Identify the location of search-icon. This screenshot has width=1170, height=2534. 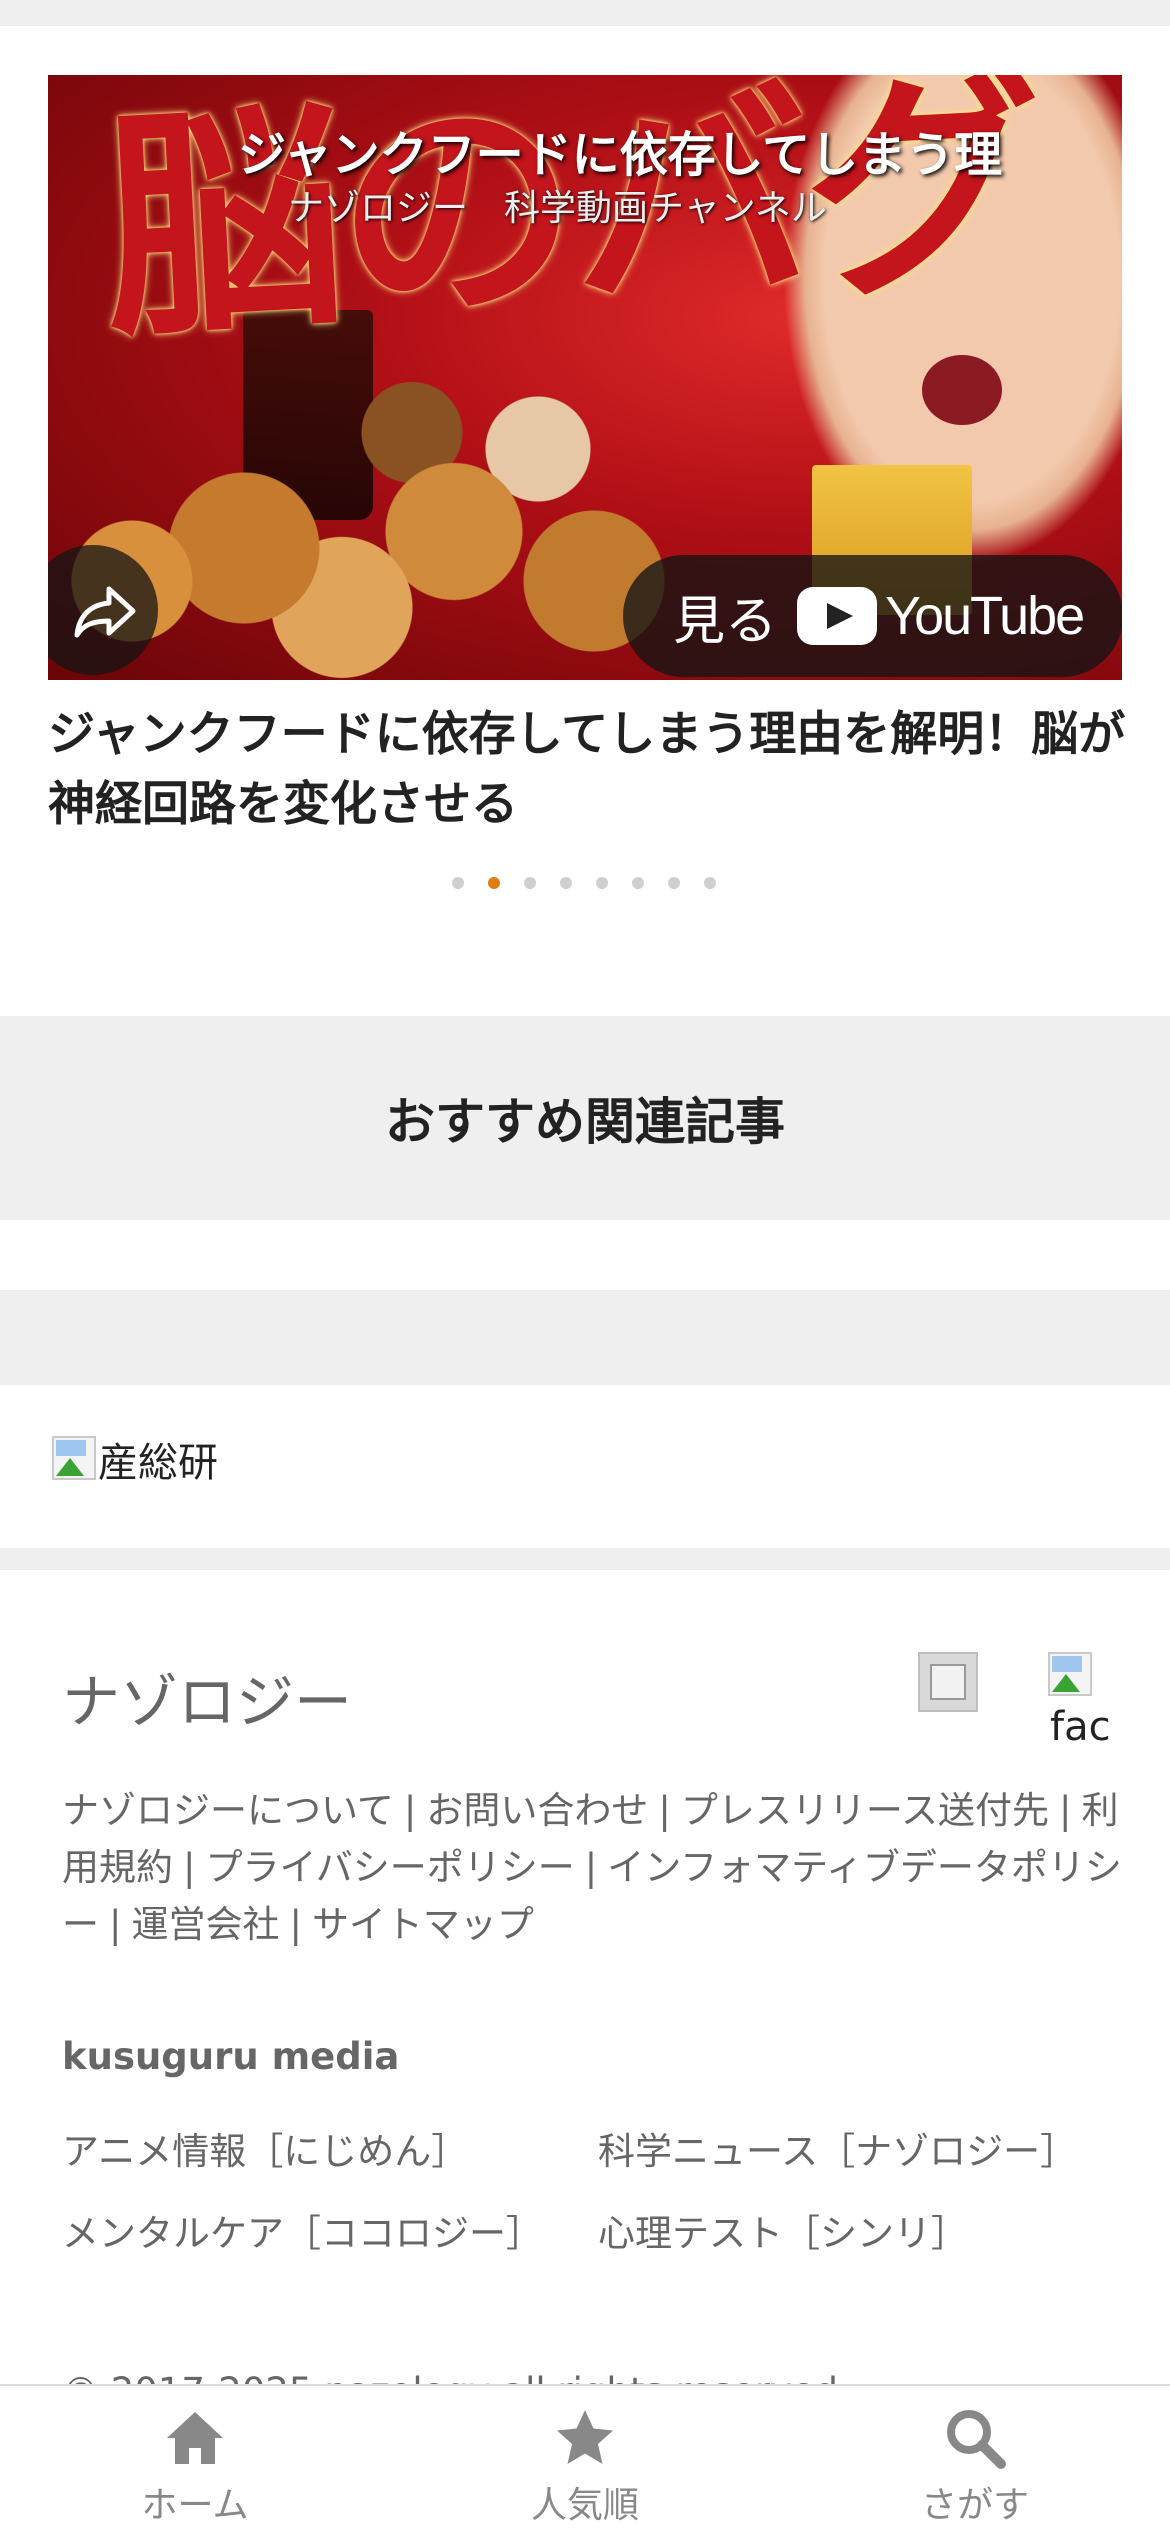
(976, 2439).